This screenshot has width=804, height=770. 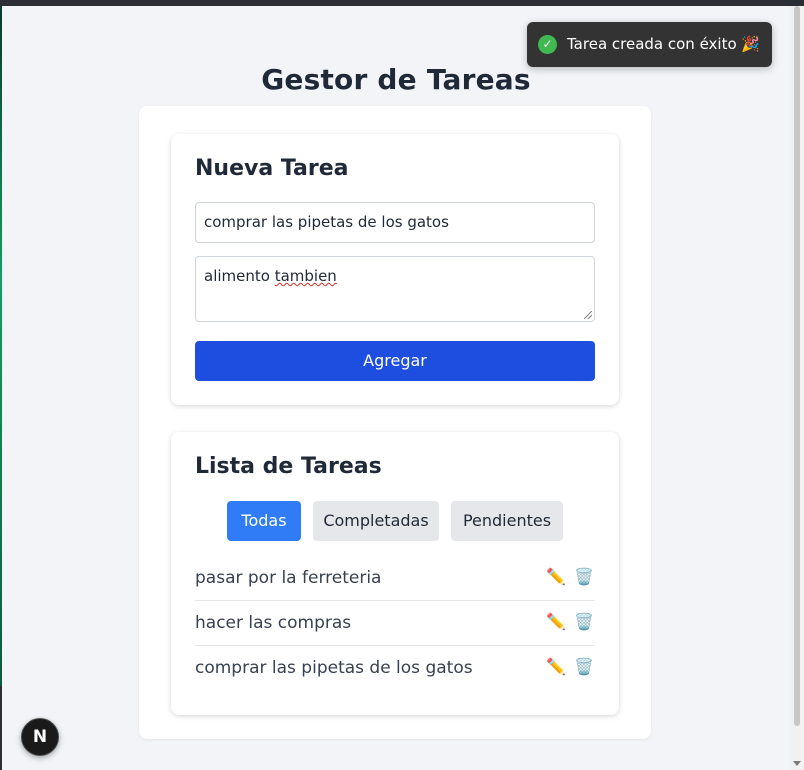 What do you see at coordinates (507, 521) in the screenshot?
I see `filter-pending-button: Pendientes` at bounding box center [507, 521].